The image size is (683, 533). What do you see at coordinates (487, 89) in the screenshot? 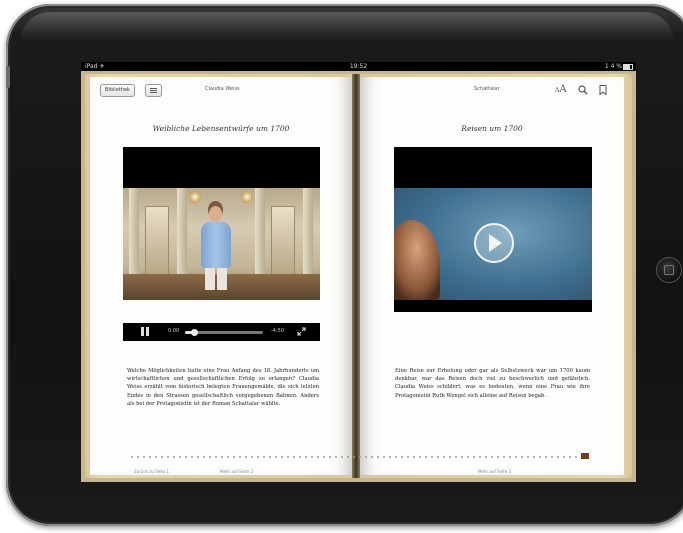
I see `book-title-label: Schattalar` at bounding box center [487, 89].